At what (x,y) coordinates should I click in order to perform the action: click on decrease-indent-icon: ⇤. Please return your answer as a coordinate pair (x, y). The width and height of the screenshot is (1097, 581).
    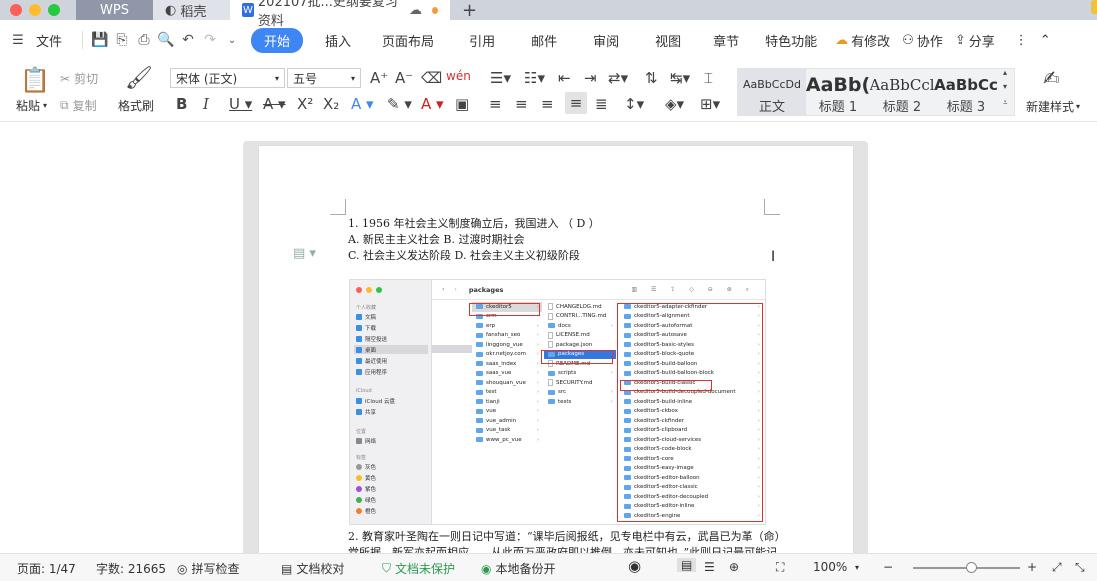
    Looking at the image, I should click on (564, 78).